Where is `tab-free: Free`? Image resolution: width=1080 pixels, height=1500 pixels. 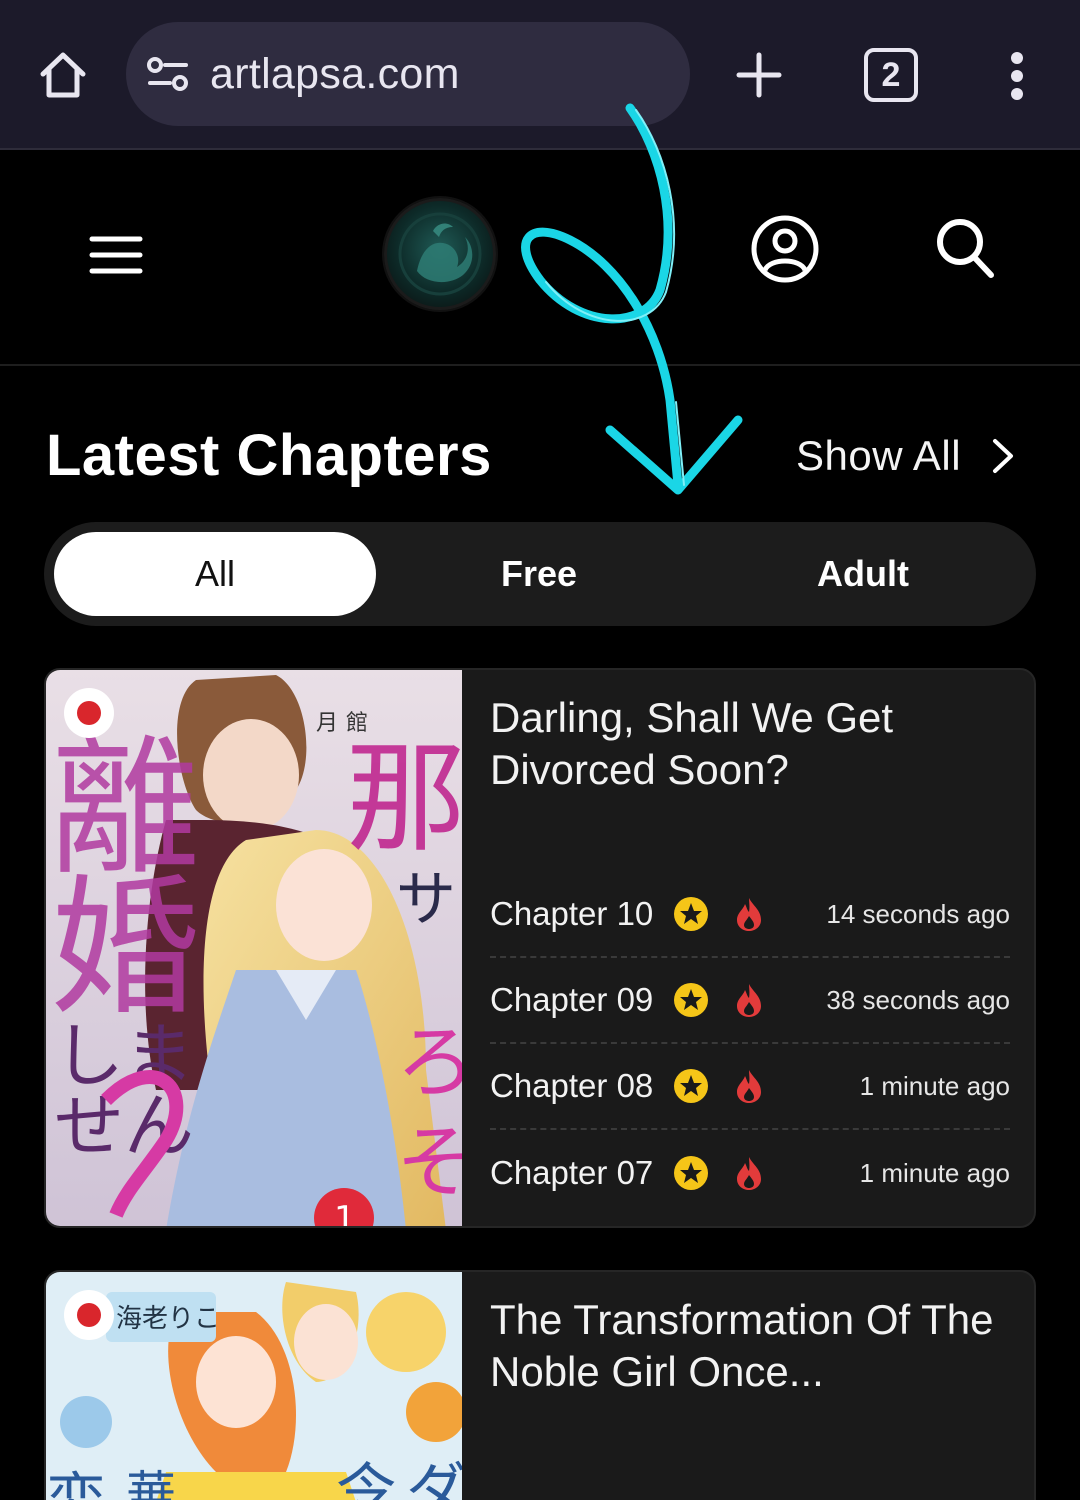
tab-free: Free is located at coordinates (539, 574).